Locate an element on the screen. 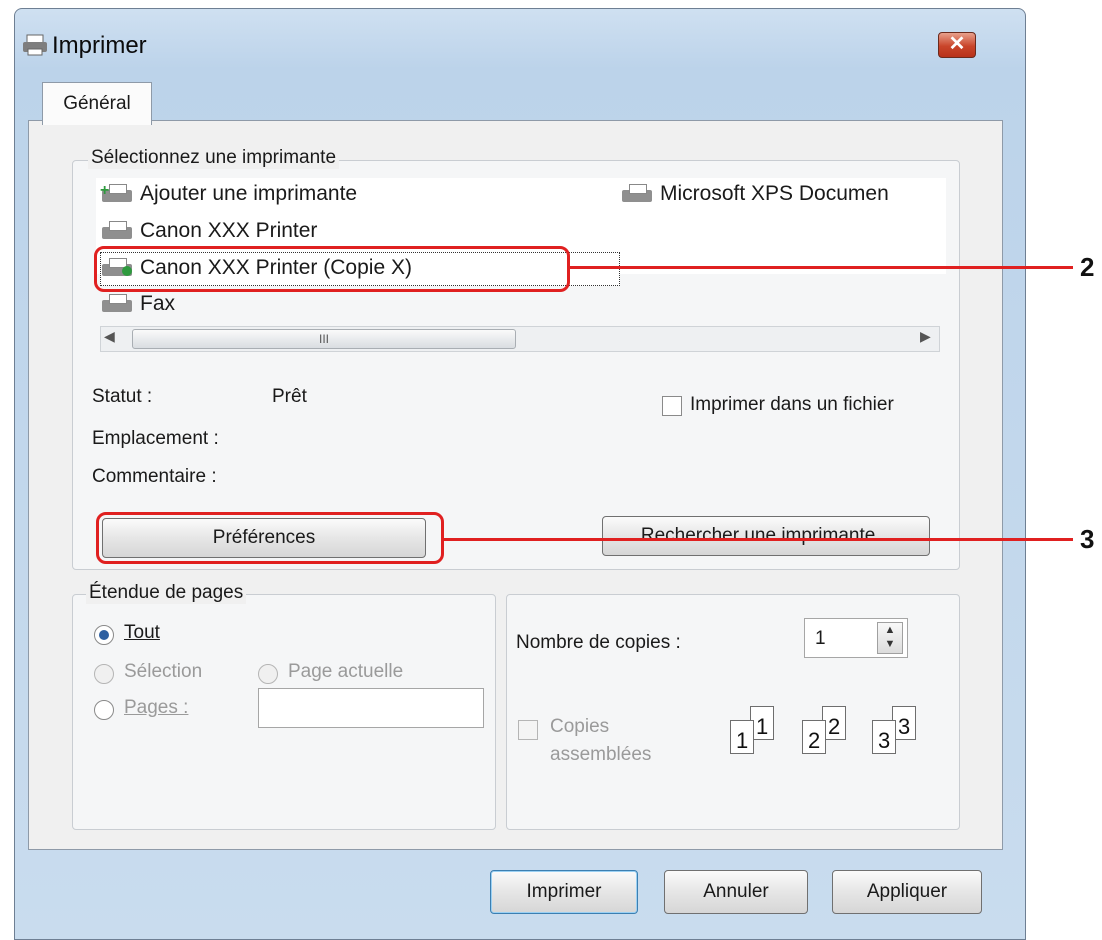 The height and width of the screenshot is (940, 1102). radio-all-pages is located at coordinates (104, 635).